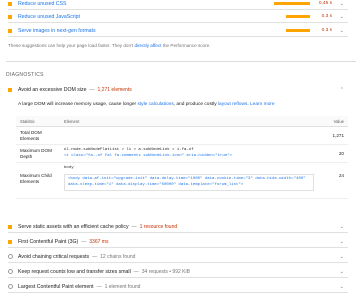  Describe the element at coordinates (56, 286) in the screenshot. I see `audit-title: Largest Contentful Paint element` at that location.